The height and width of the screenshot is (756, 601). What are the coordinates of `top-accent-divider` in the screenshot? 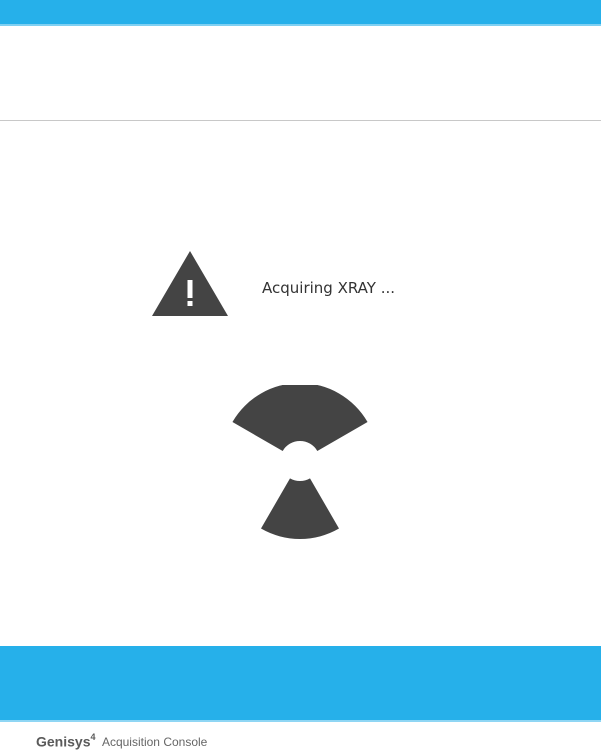 It's located at (300, 25).